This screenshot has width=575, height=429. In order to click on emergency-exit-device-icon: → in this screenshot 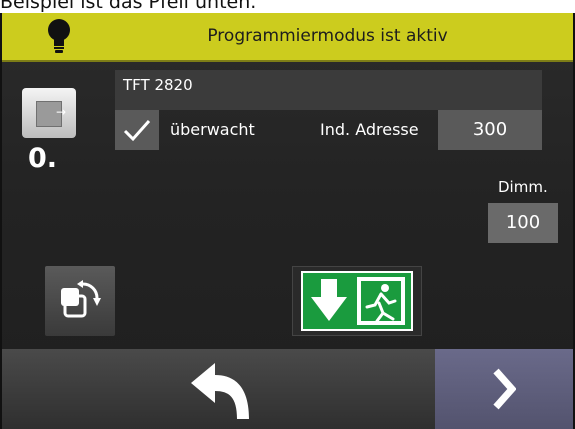, I will do `click(49, 113)`.